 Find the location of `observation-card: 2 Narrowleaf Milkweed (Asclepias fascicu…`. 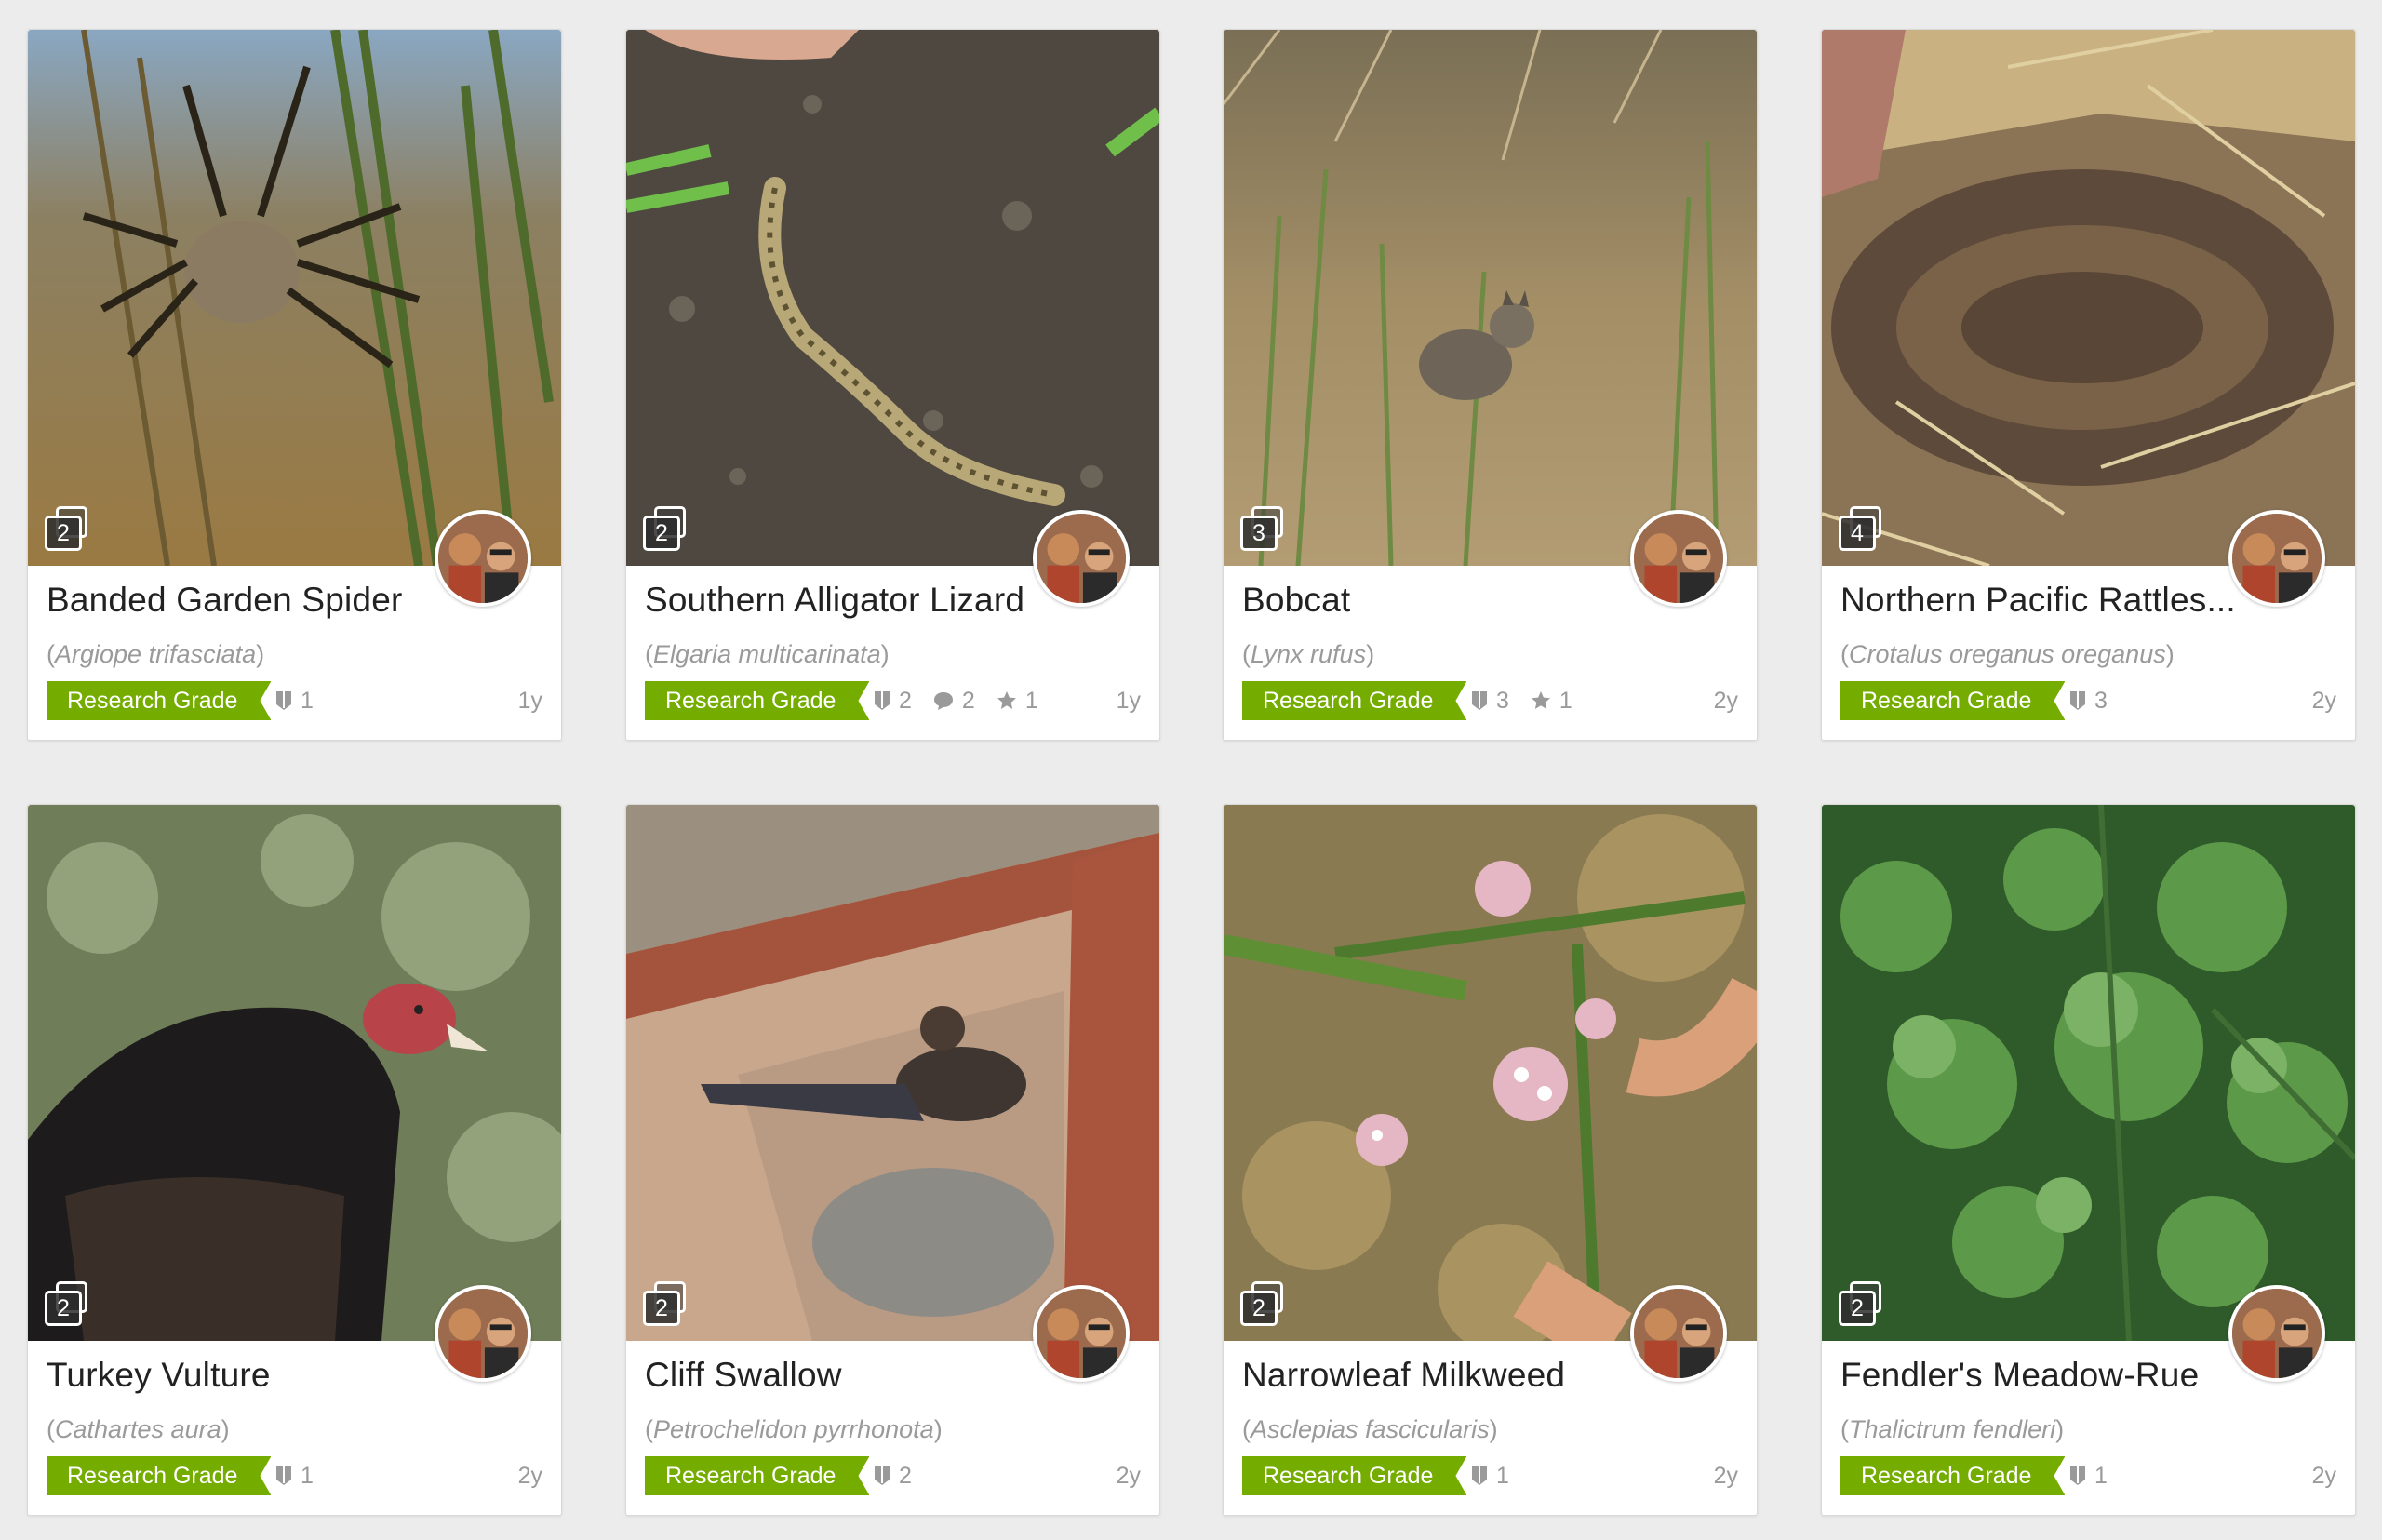

observation-card: 2 Narrowleaf Milkweed (Asclepias fascicu… is located at coordinates (1490, 1160).